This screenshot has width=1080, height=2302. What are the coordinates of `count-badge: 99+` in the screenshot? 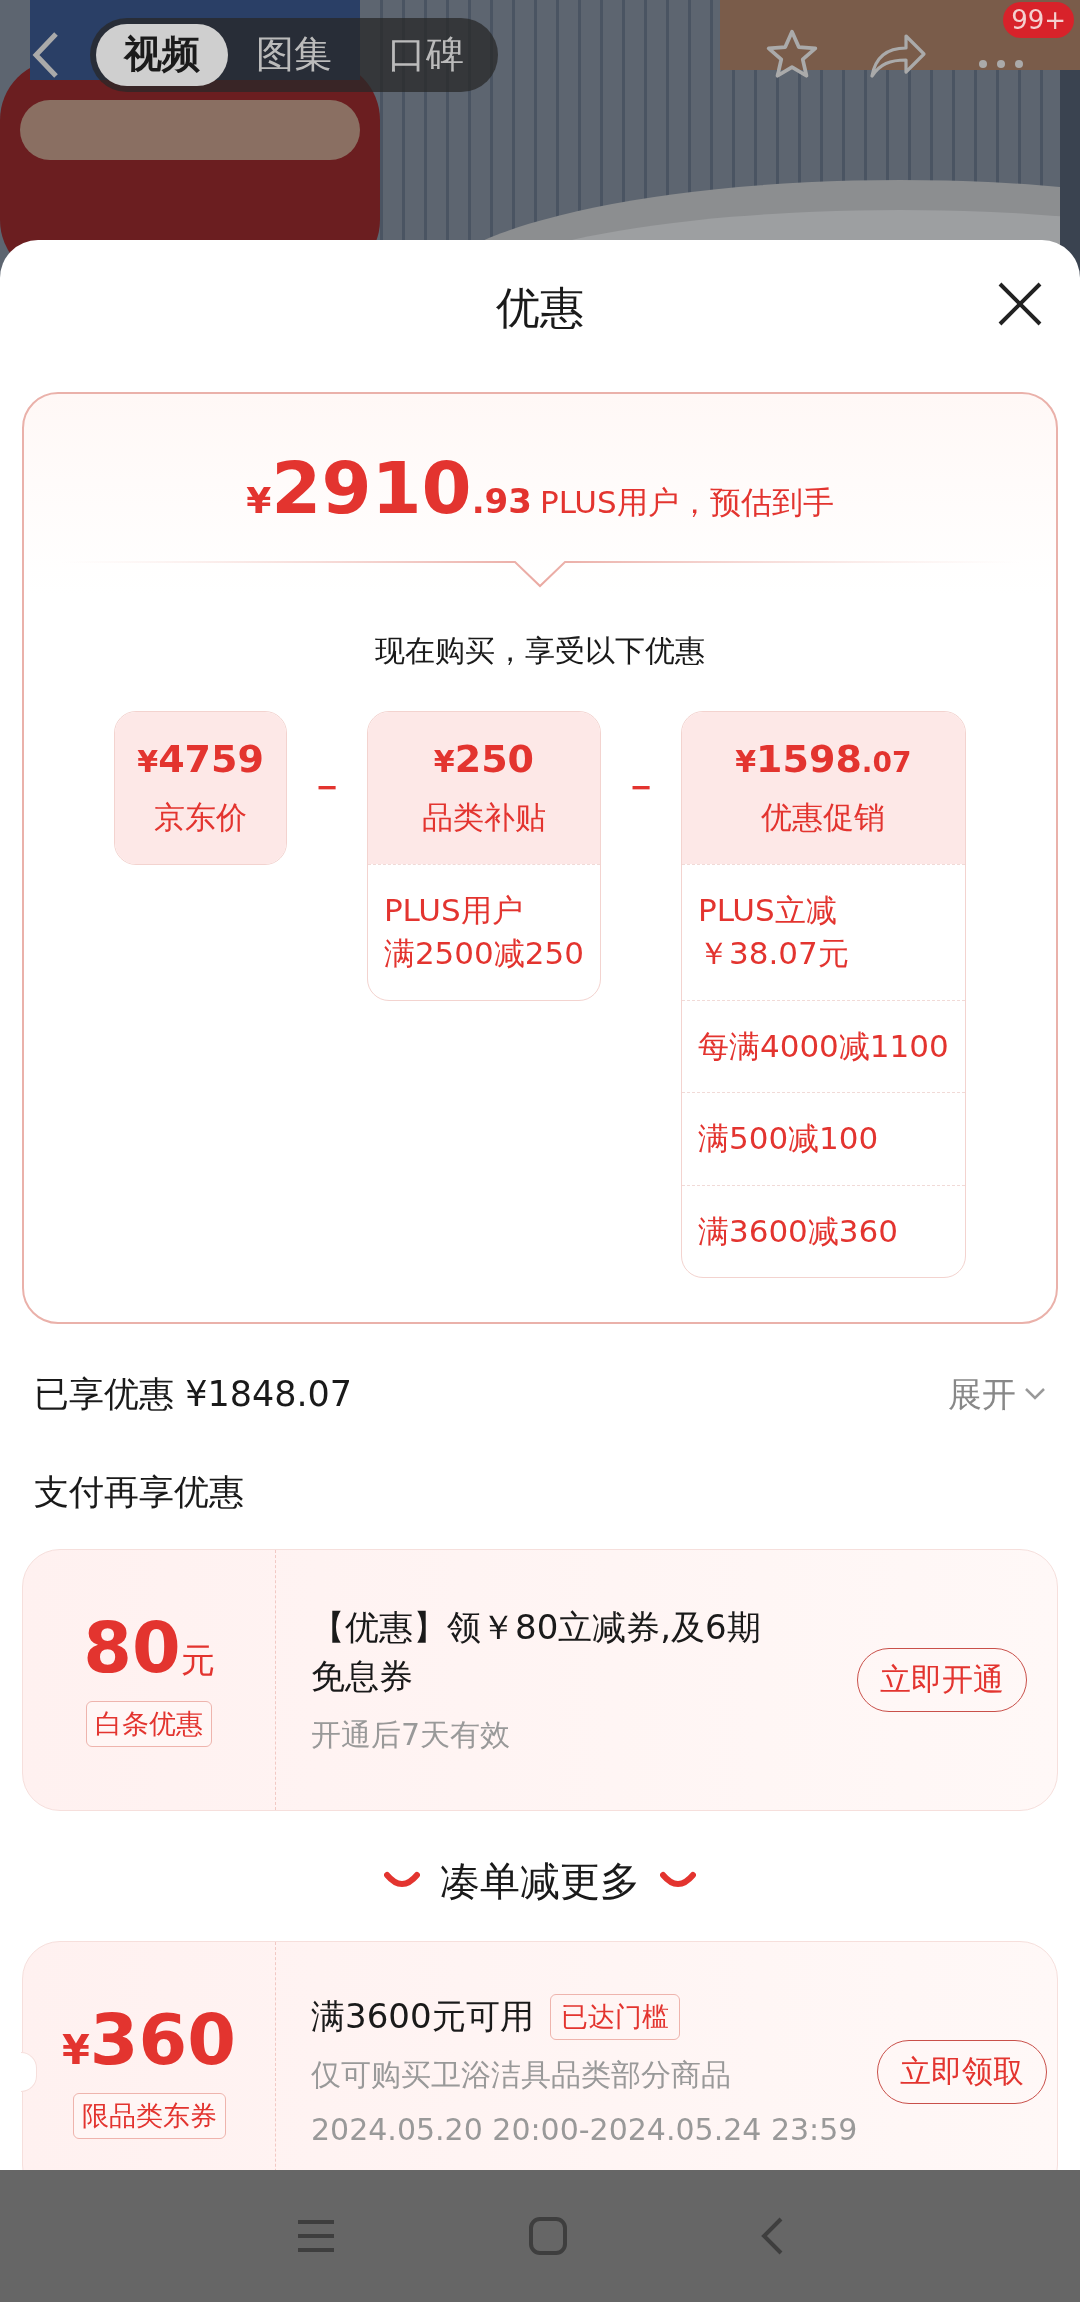 It's located at (1038, 20).